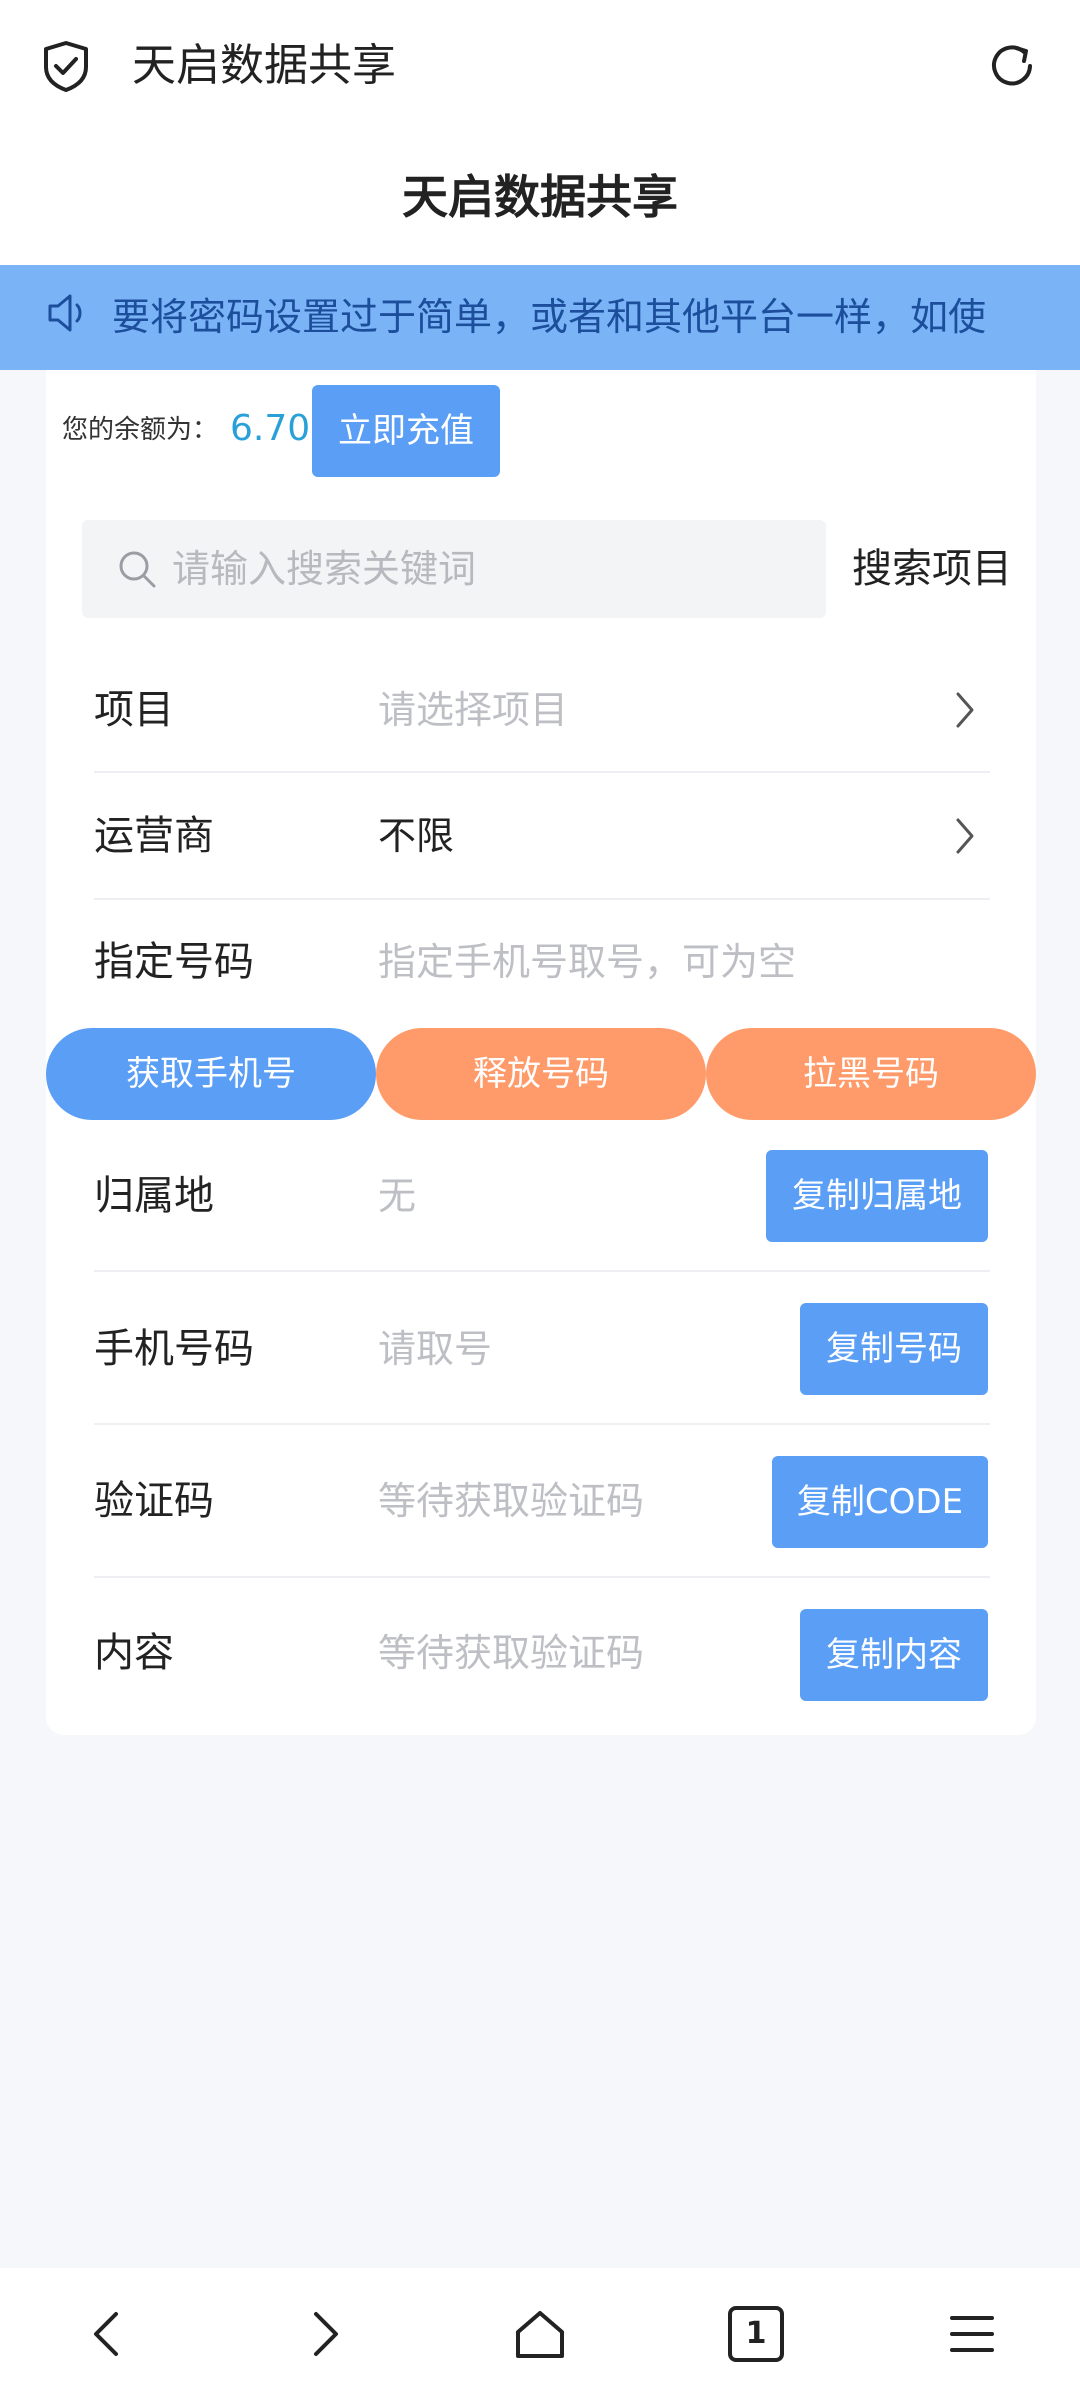 The height and width of the screenshot is (2400, 1080). Describe the element at coordinates (435, 1349) in the screenshot. I see `phone-value: 请取号` at that location.